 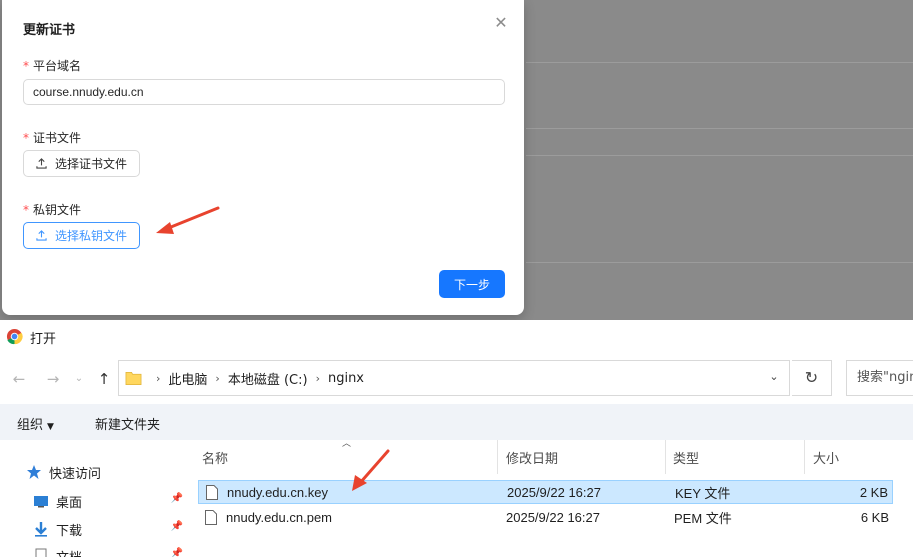 What do you see at coordinates (703, 518) in the screenshot?
I see `file-type: PEM 文件` at bounding box center [703, 518].